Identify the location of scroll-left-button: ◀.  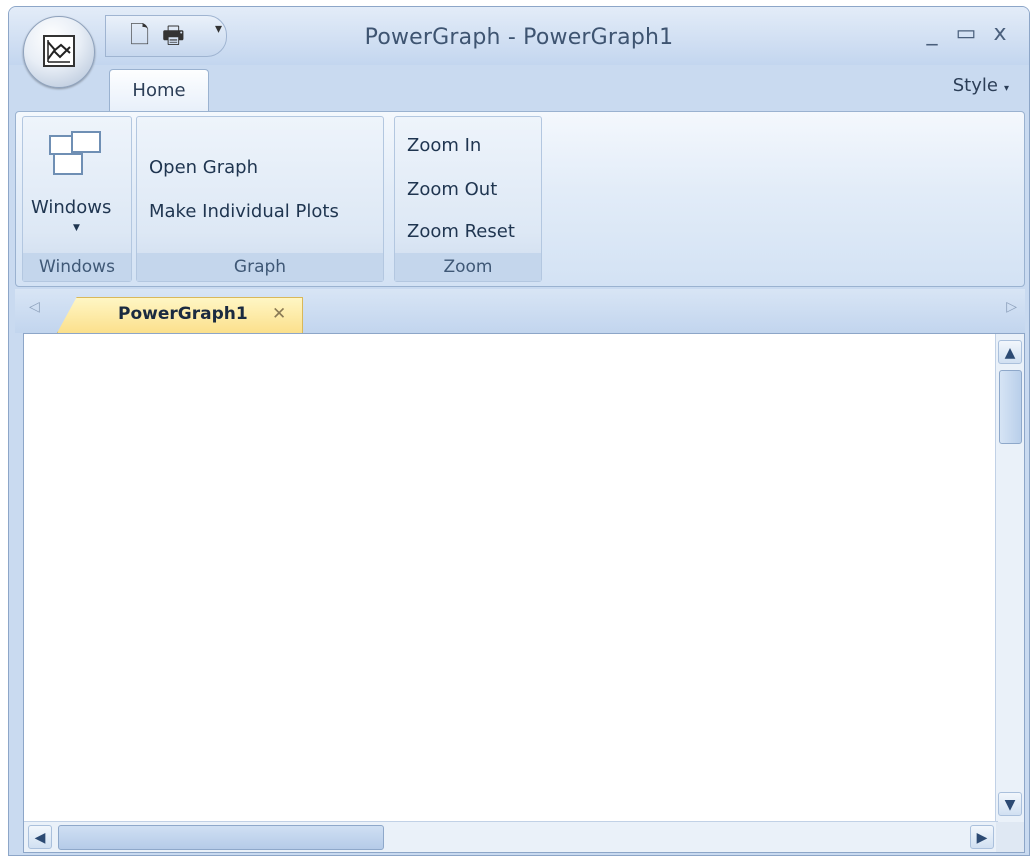
(40, 837).